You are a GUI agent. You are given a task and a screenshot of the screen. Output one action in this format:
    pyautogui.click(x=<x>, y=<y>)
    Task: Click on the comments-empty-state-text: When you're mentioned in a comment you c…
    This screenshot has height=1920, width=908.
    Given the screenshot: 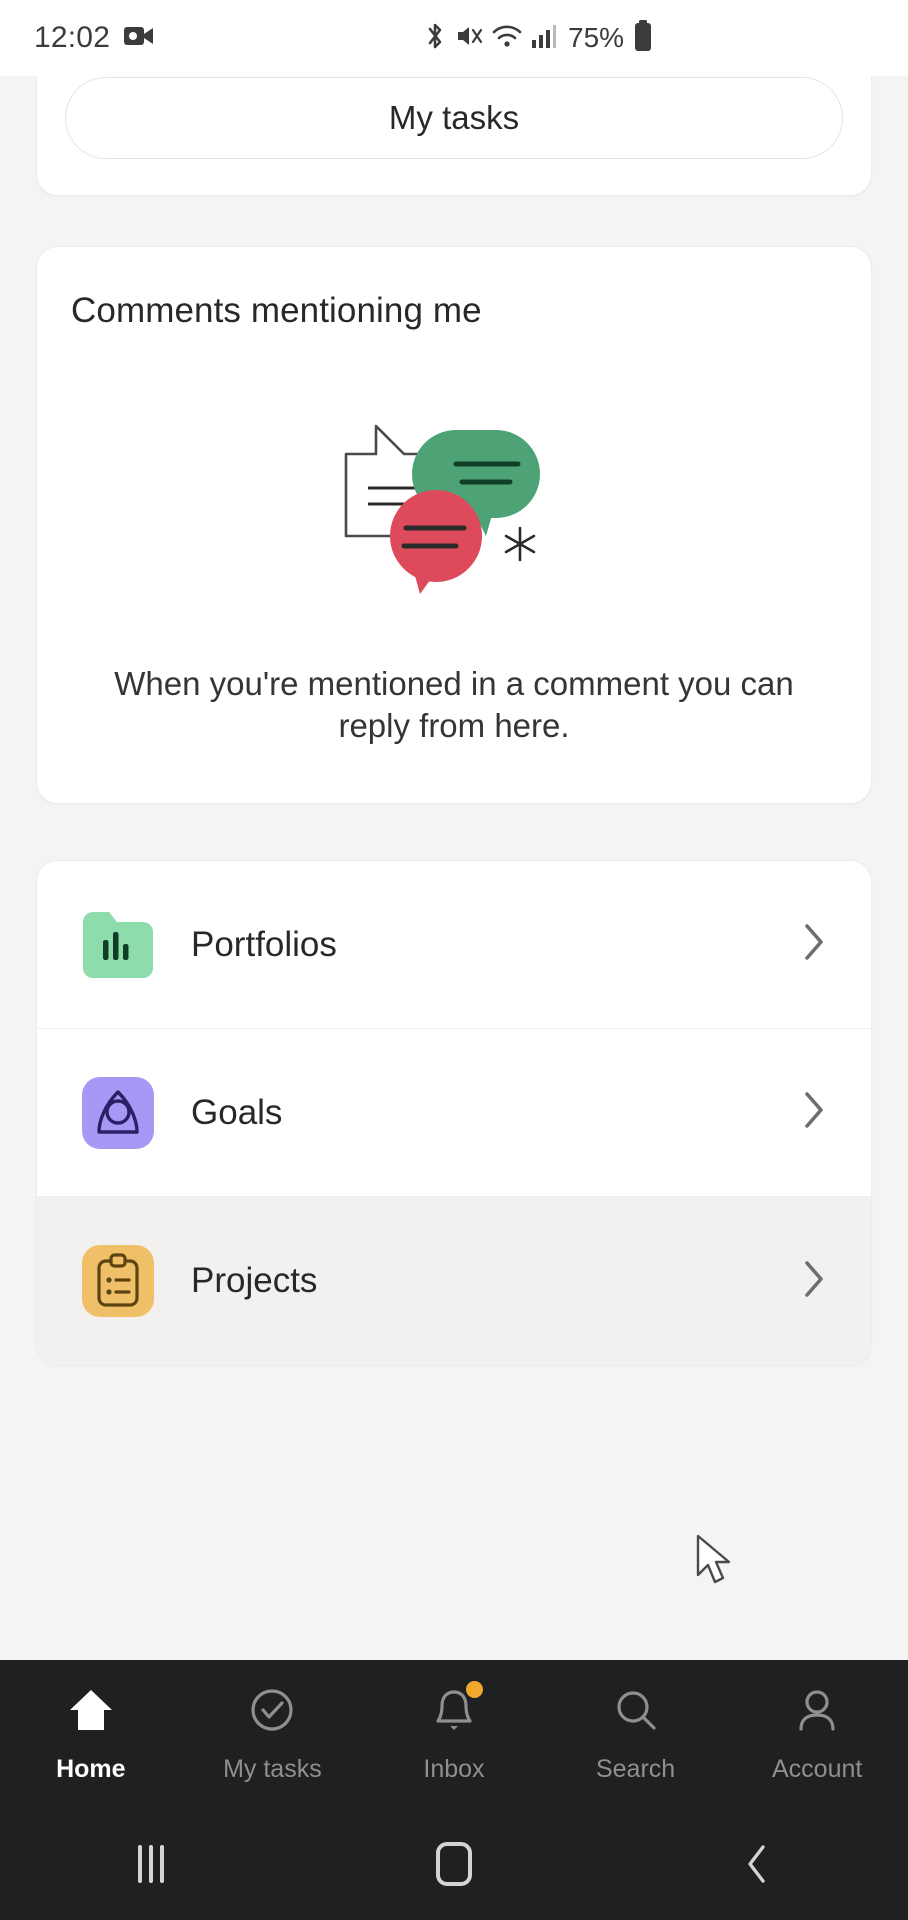 What is the action you would take?
    pyautogui.click(x=454, y=705)
    